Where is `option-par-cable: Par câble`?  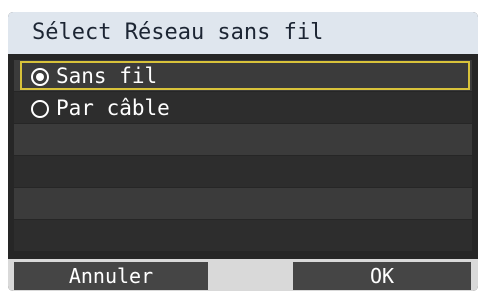
option-par-cable: Par câble is located at coordinates (245, 107).